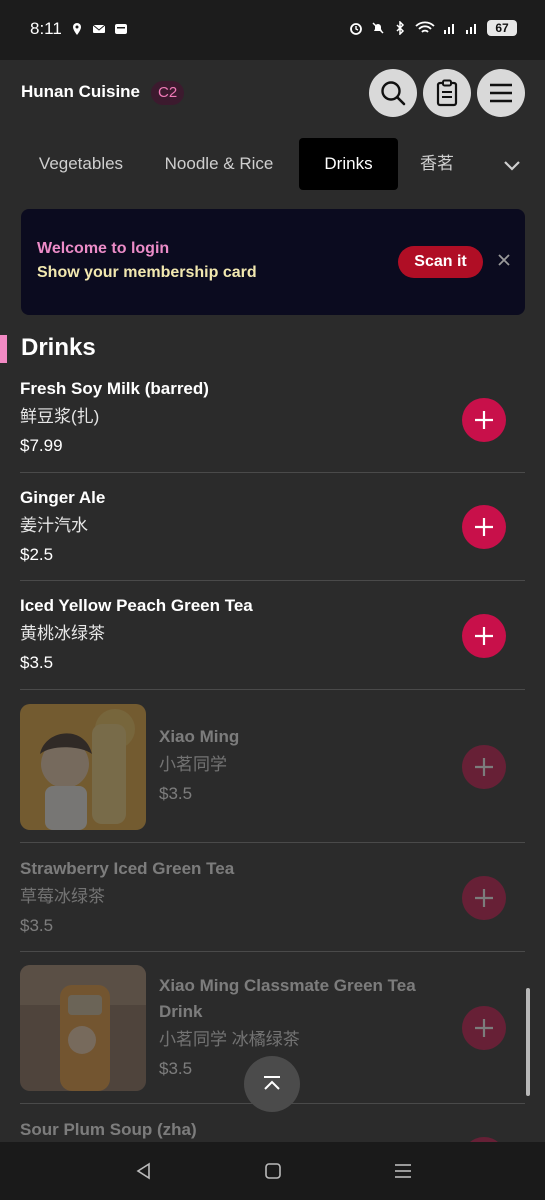 The width and height of the screenshot is (545, 1200). What do you see at coordinates (437, 164) in the screenshot?
I see `tab-xiangming: 香茗` at bounding box center [437, 164].